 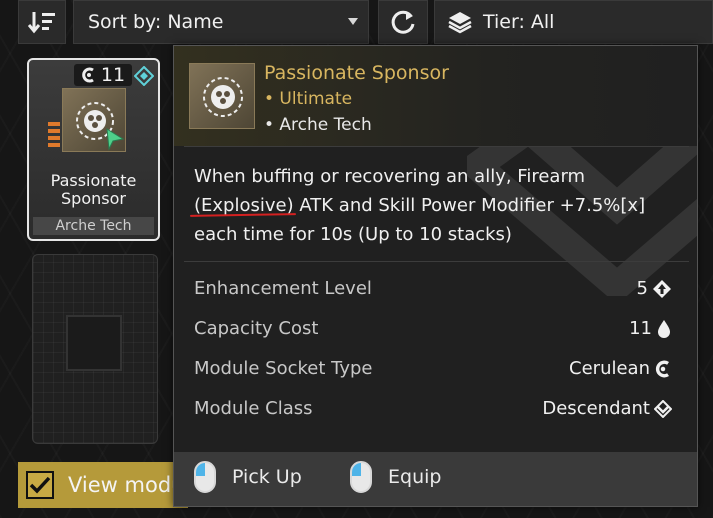 I want to click on enhancement-arrow-icon, so click(x=662, y=288).